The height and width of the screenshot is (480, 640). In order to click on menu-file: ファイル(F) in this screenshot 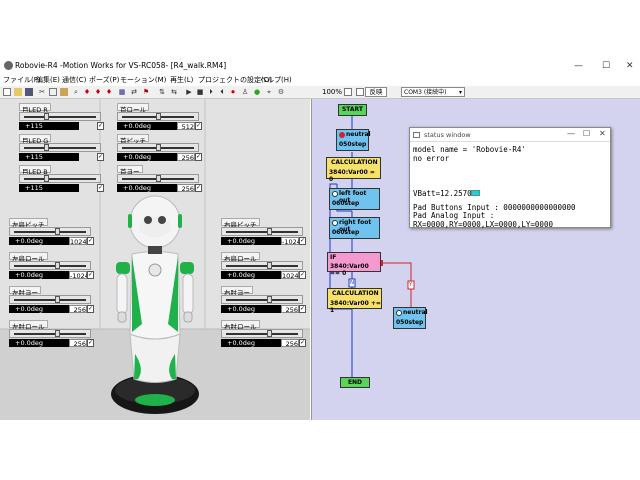, I will do `click(22, 80)`.